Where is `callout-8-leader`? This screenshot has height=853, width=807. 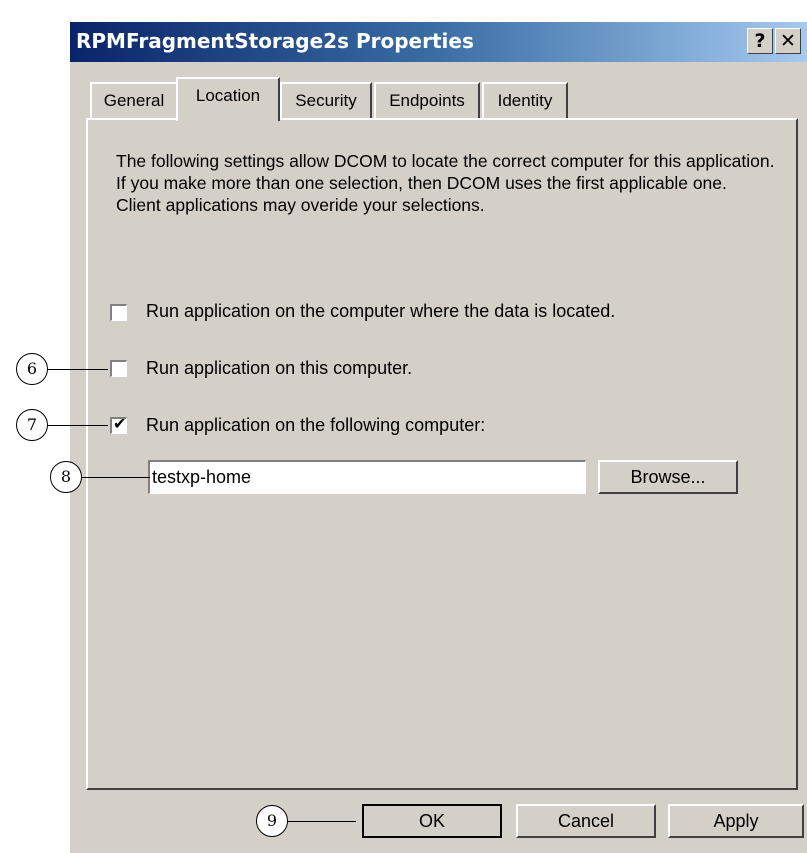 callout-8-leader is located at coordinates (116, 477).